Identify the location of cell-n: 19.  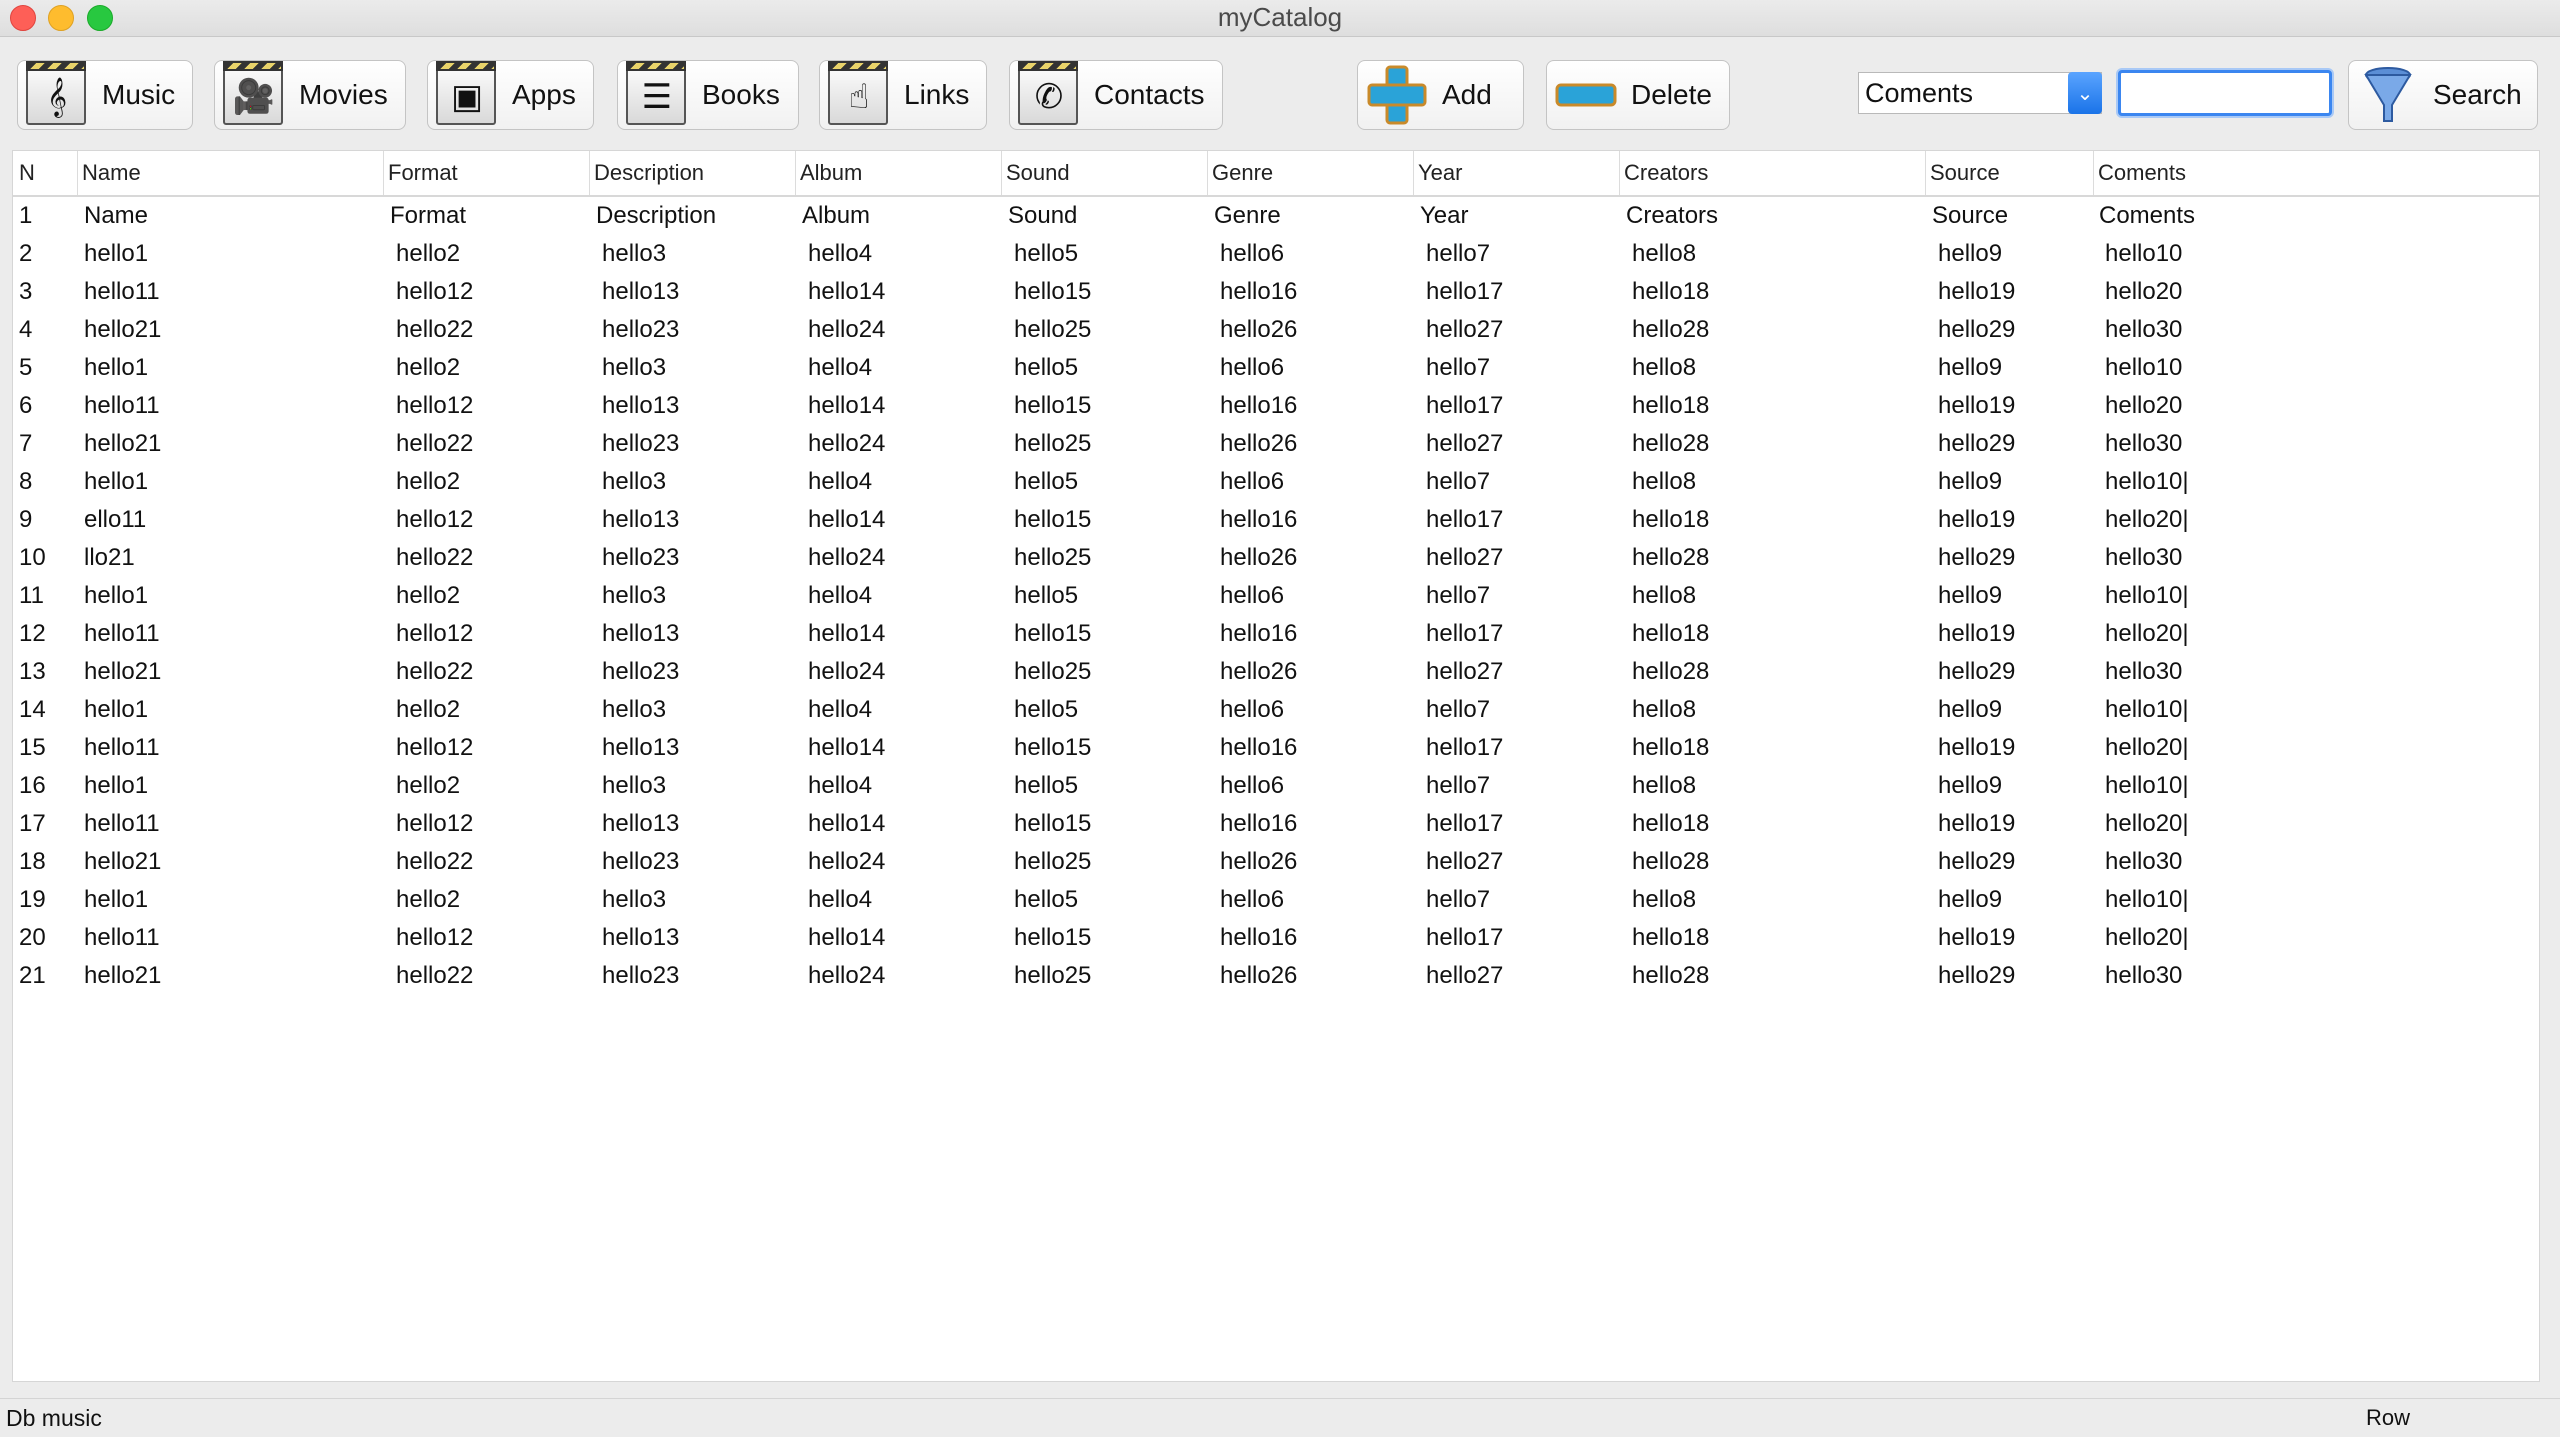
(32, 900).